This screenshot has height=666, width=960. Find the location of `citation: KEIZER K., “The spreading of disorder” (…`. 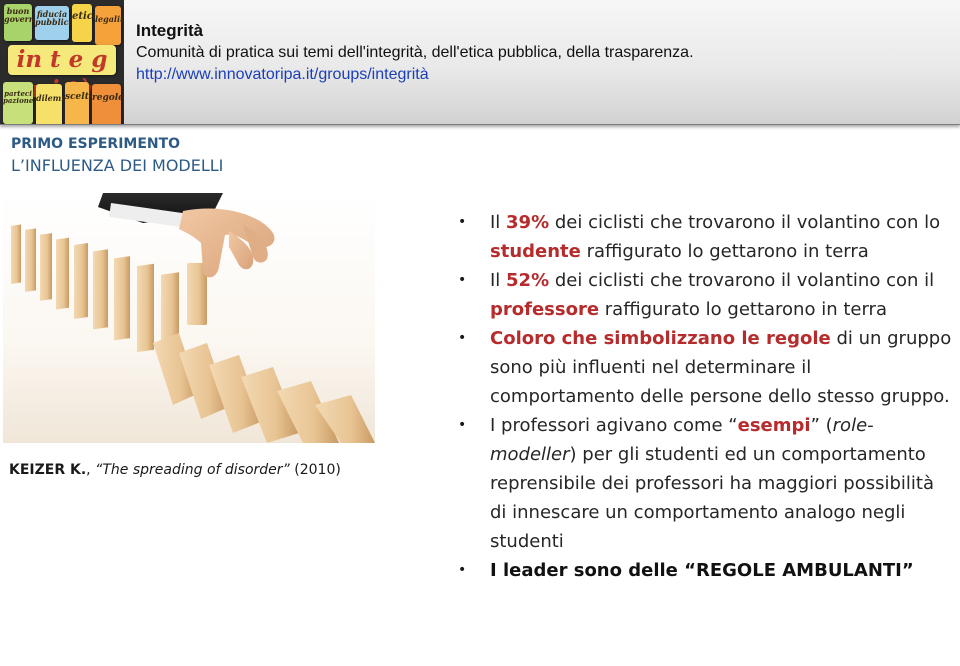

citation: KEIZER K., “The spreading of disorder” (… is located at coordinates (175, 470).